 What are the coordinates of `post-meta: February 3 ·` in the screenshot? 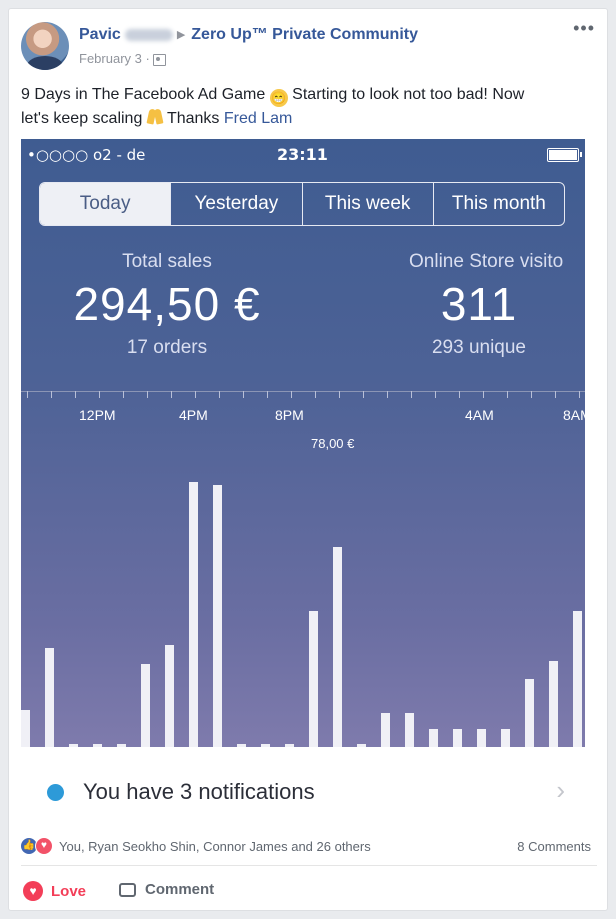 It's located at (122, 58).